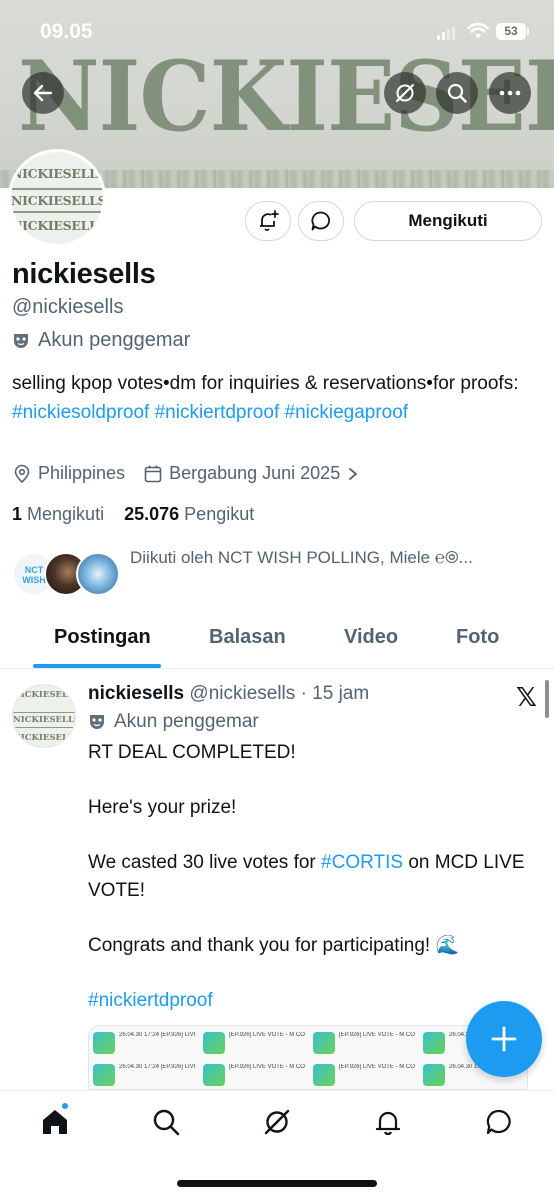 The height and width of the screenshot is (1199, 554). Describe the element at coordinates (335, 693) in the screenshot. I see `post-time: · 15 jam` at that location.